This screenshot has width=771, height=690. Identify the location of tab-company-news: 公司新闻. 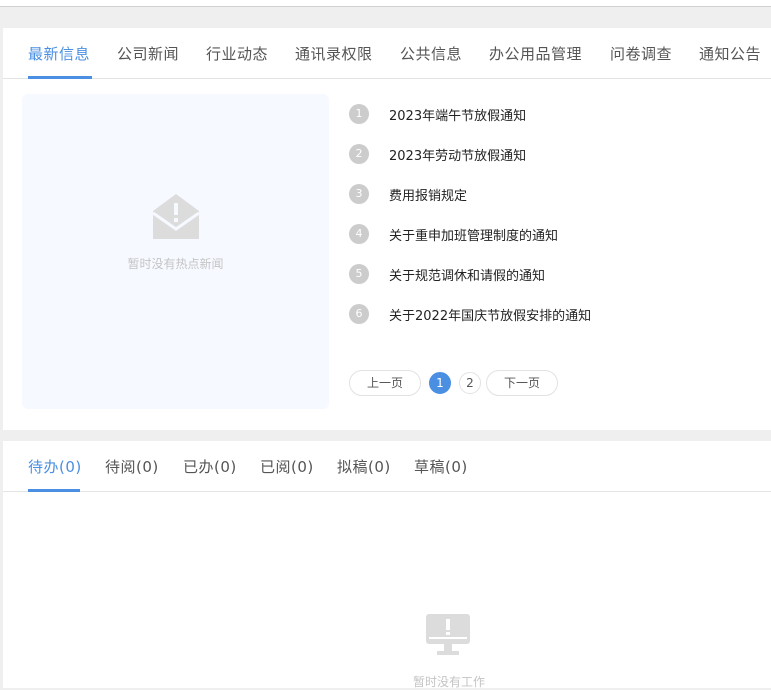
(148, 53).